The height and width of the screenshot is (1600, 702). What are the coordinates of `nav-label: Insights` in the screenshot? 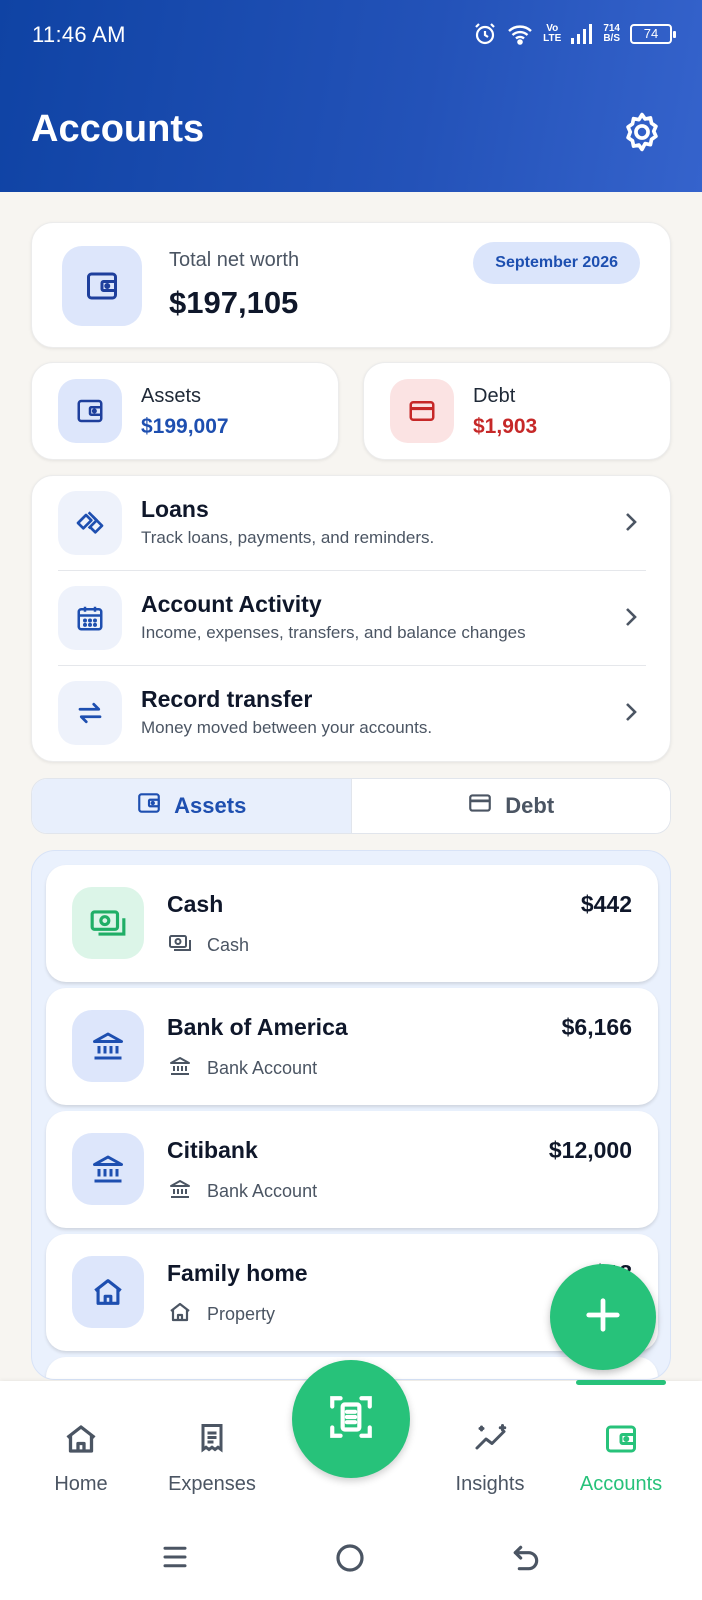 It's located at (490, 1484).